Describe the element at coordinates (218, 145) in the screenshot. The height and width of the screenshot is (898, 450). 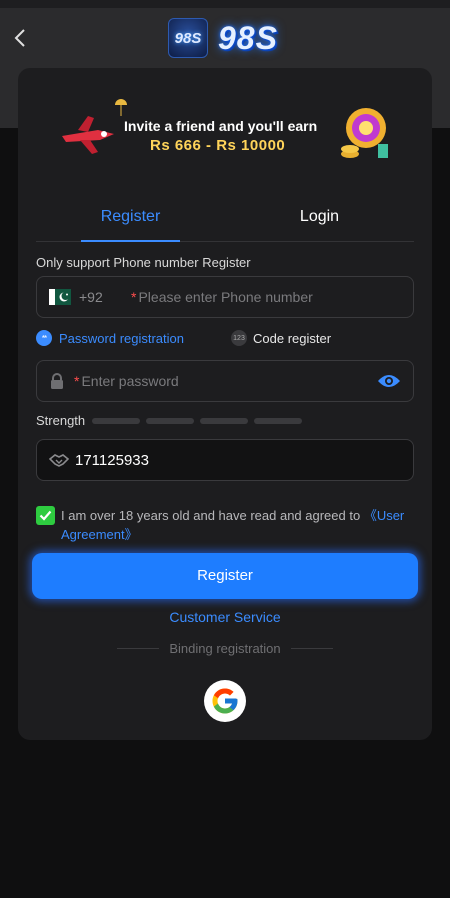
I see `banner-amount: Rs 666 - Rs 10000` at that location.